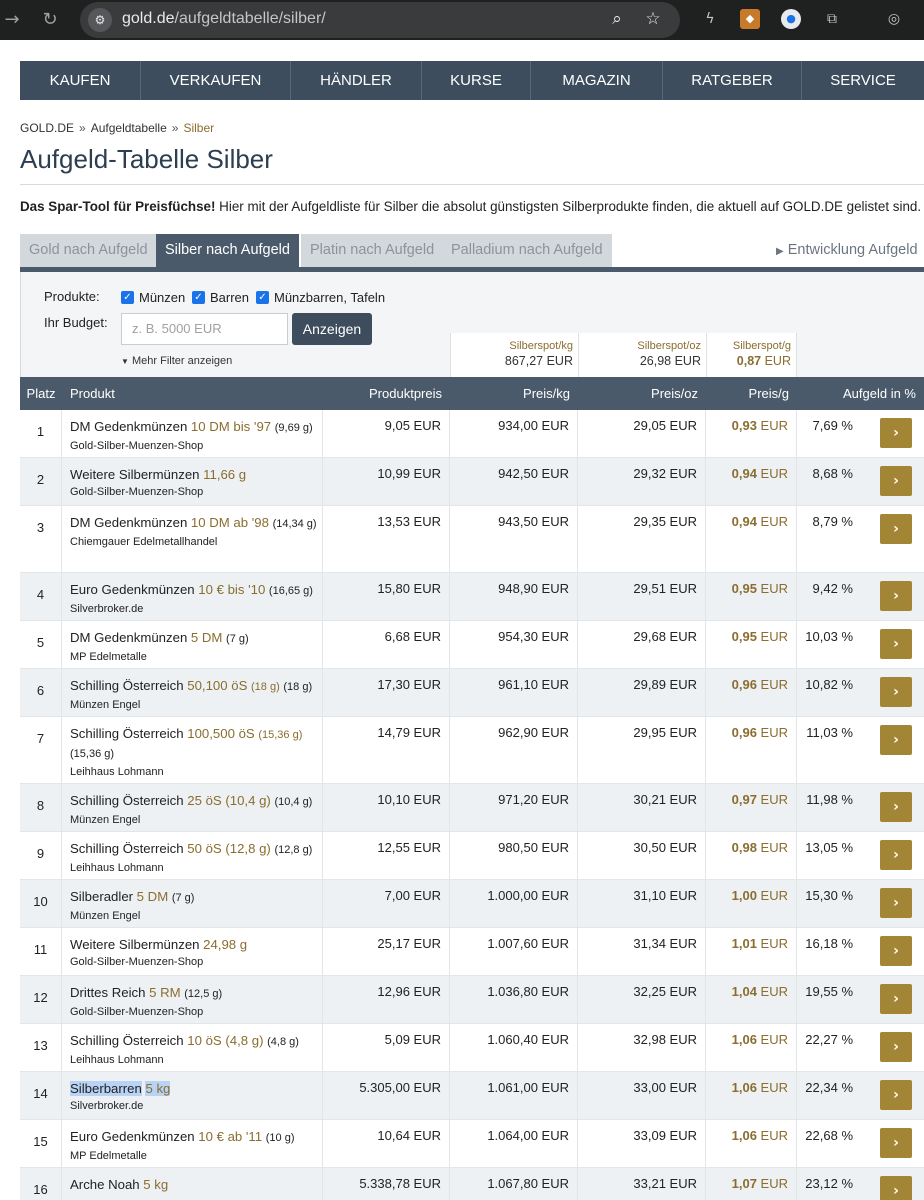 The image size is (924, 1200). What do you see at coordinates (88, 250) in the screenshot?
I see `tab-gold: Gold nach Aufgeld` at bounding box center [88, 250].